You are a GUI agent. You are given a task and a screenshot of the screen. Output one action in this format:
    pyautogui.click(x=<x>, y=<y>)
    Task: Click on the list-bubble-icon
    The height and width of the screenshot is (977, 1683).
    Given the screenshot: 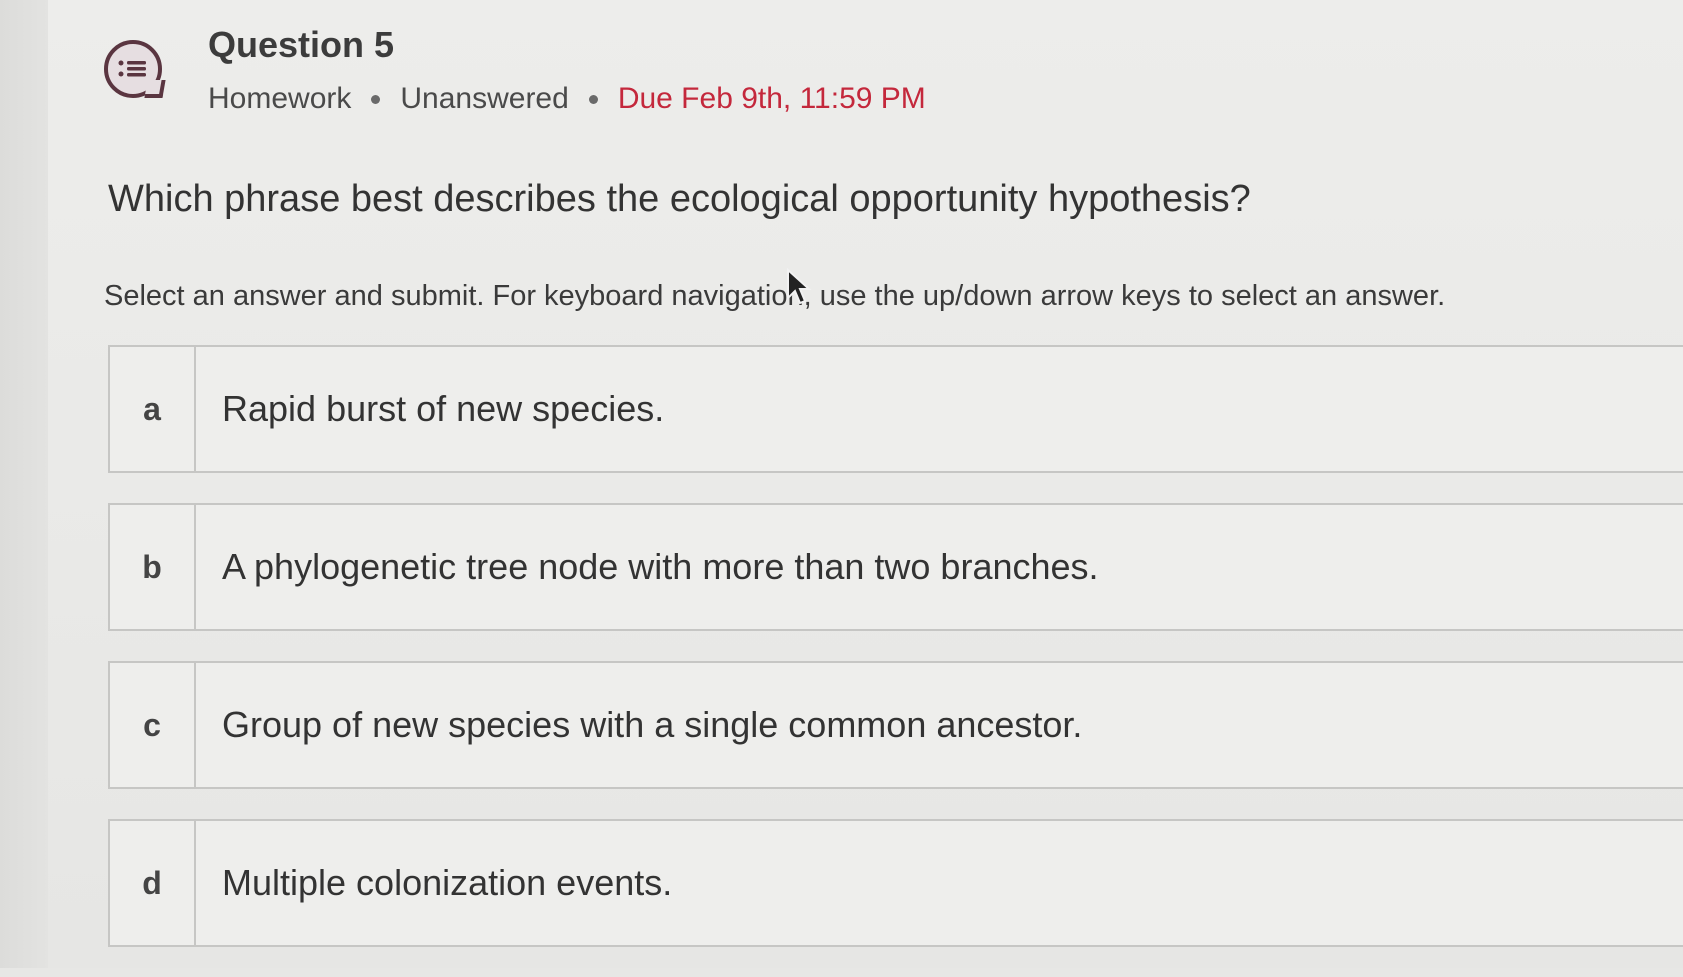 What is the action you would take?
    pyautogui.click(x=133, y=69)
    